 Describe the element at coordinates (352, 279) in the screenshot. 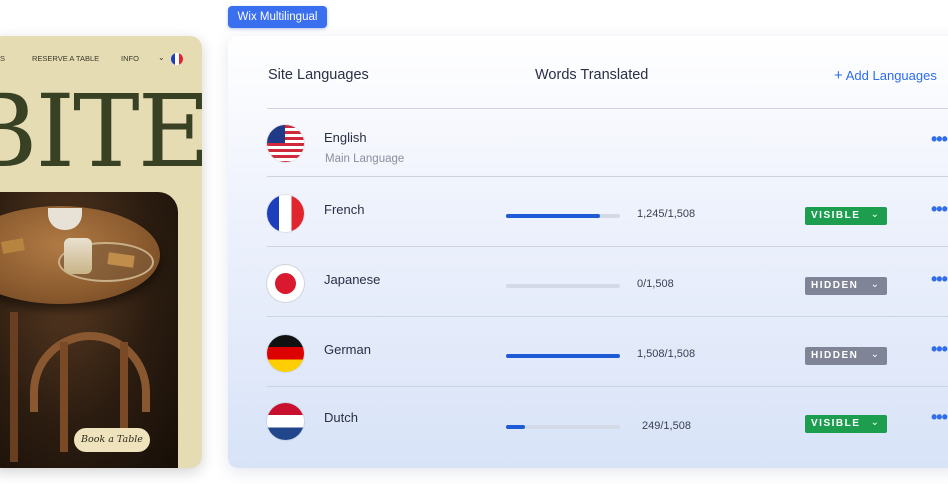

I see `language-name: Japanese` at that location.